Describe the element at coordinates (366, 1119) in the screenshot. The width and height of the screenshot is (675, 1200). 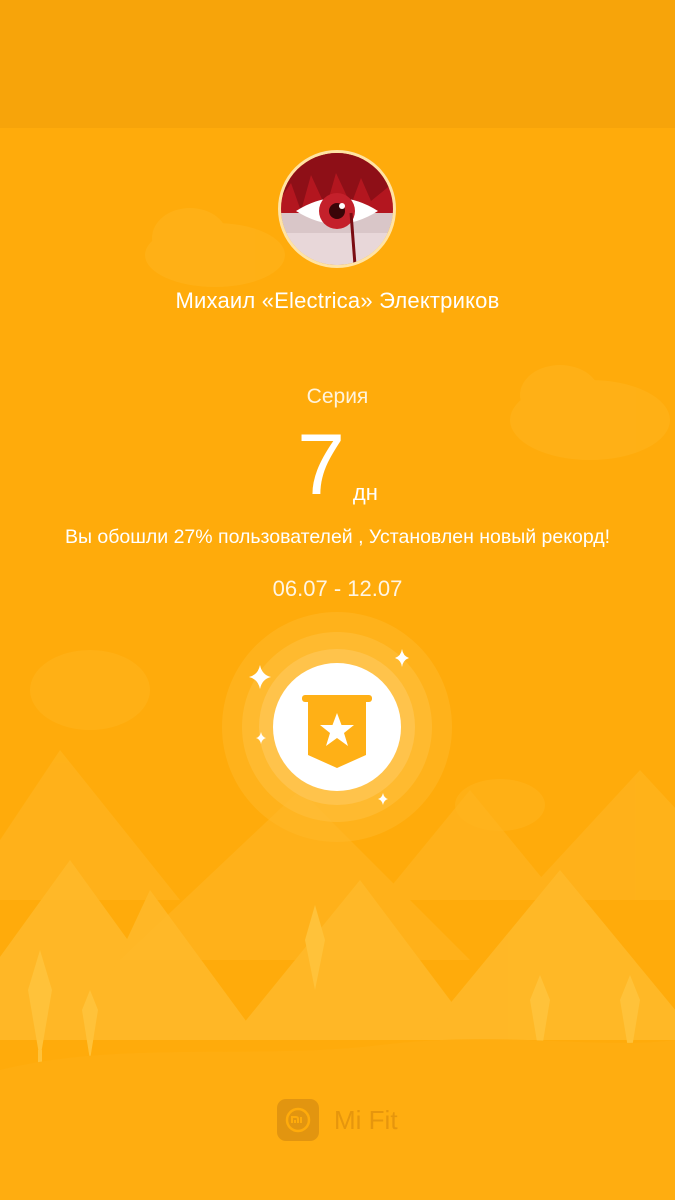
I see `brand-name: Mi Fit` at that location.